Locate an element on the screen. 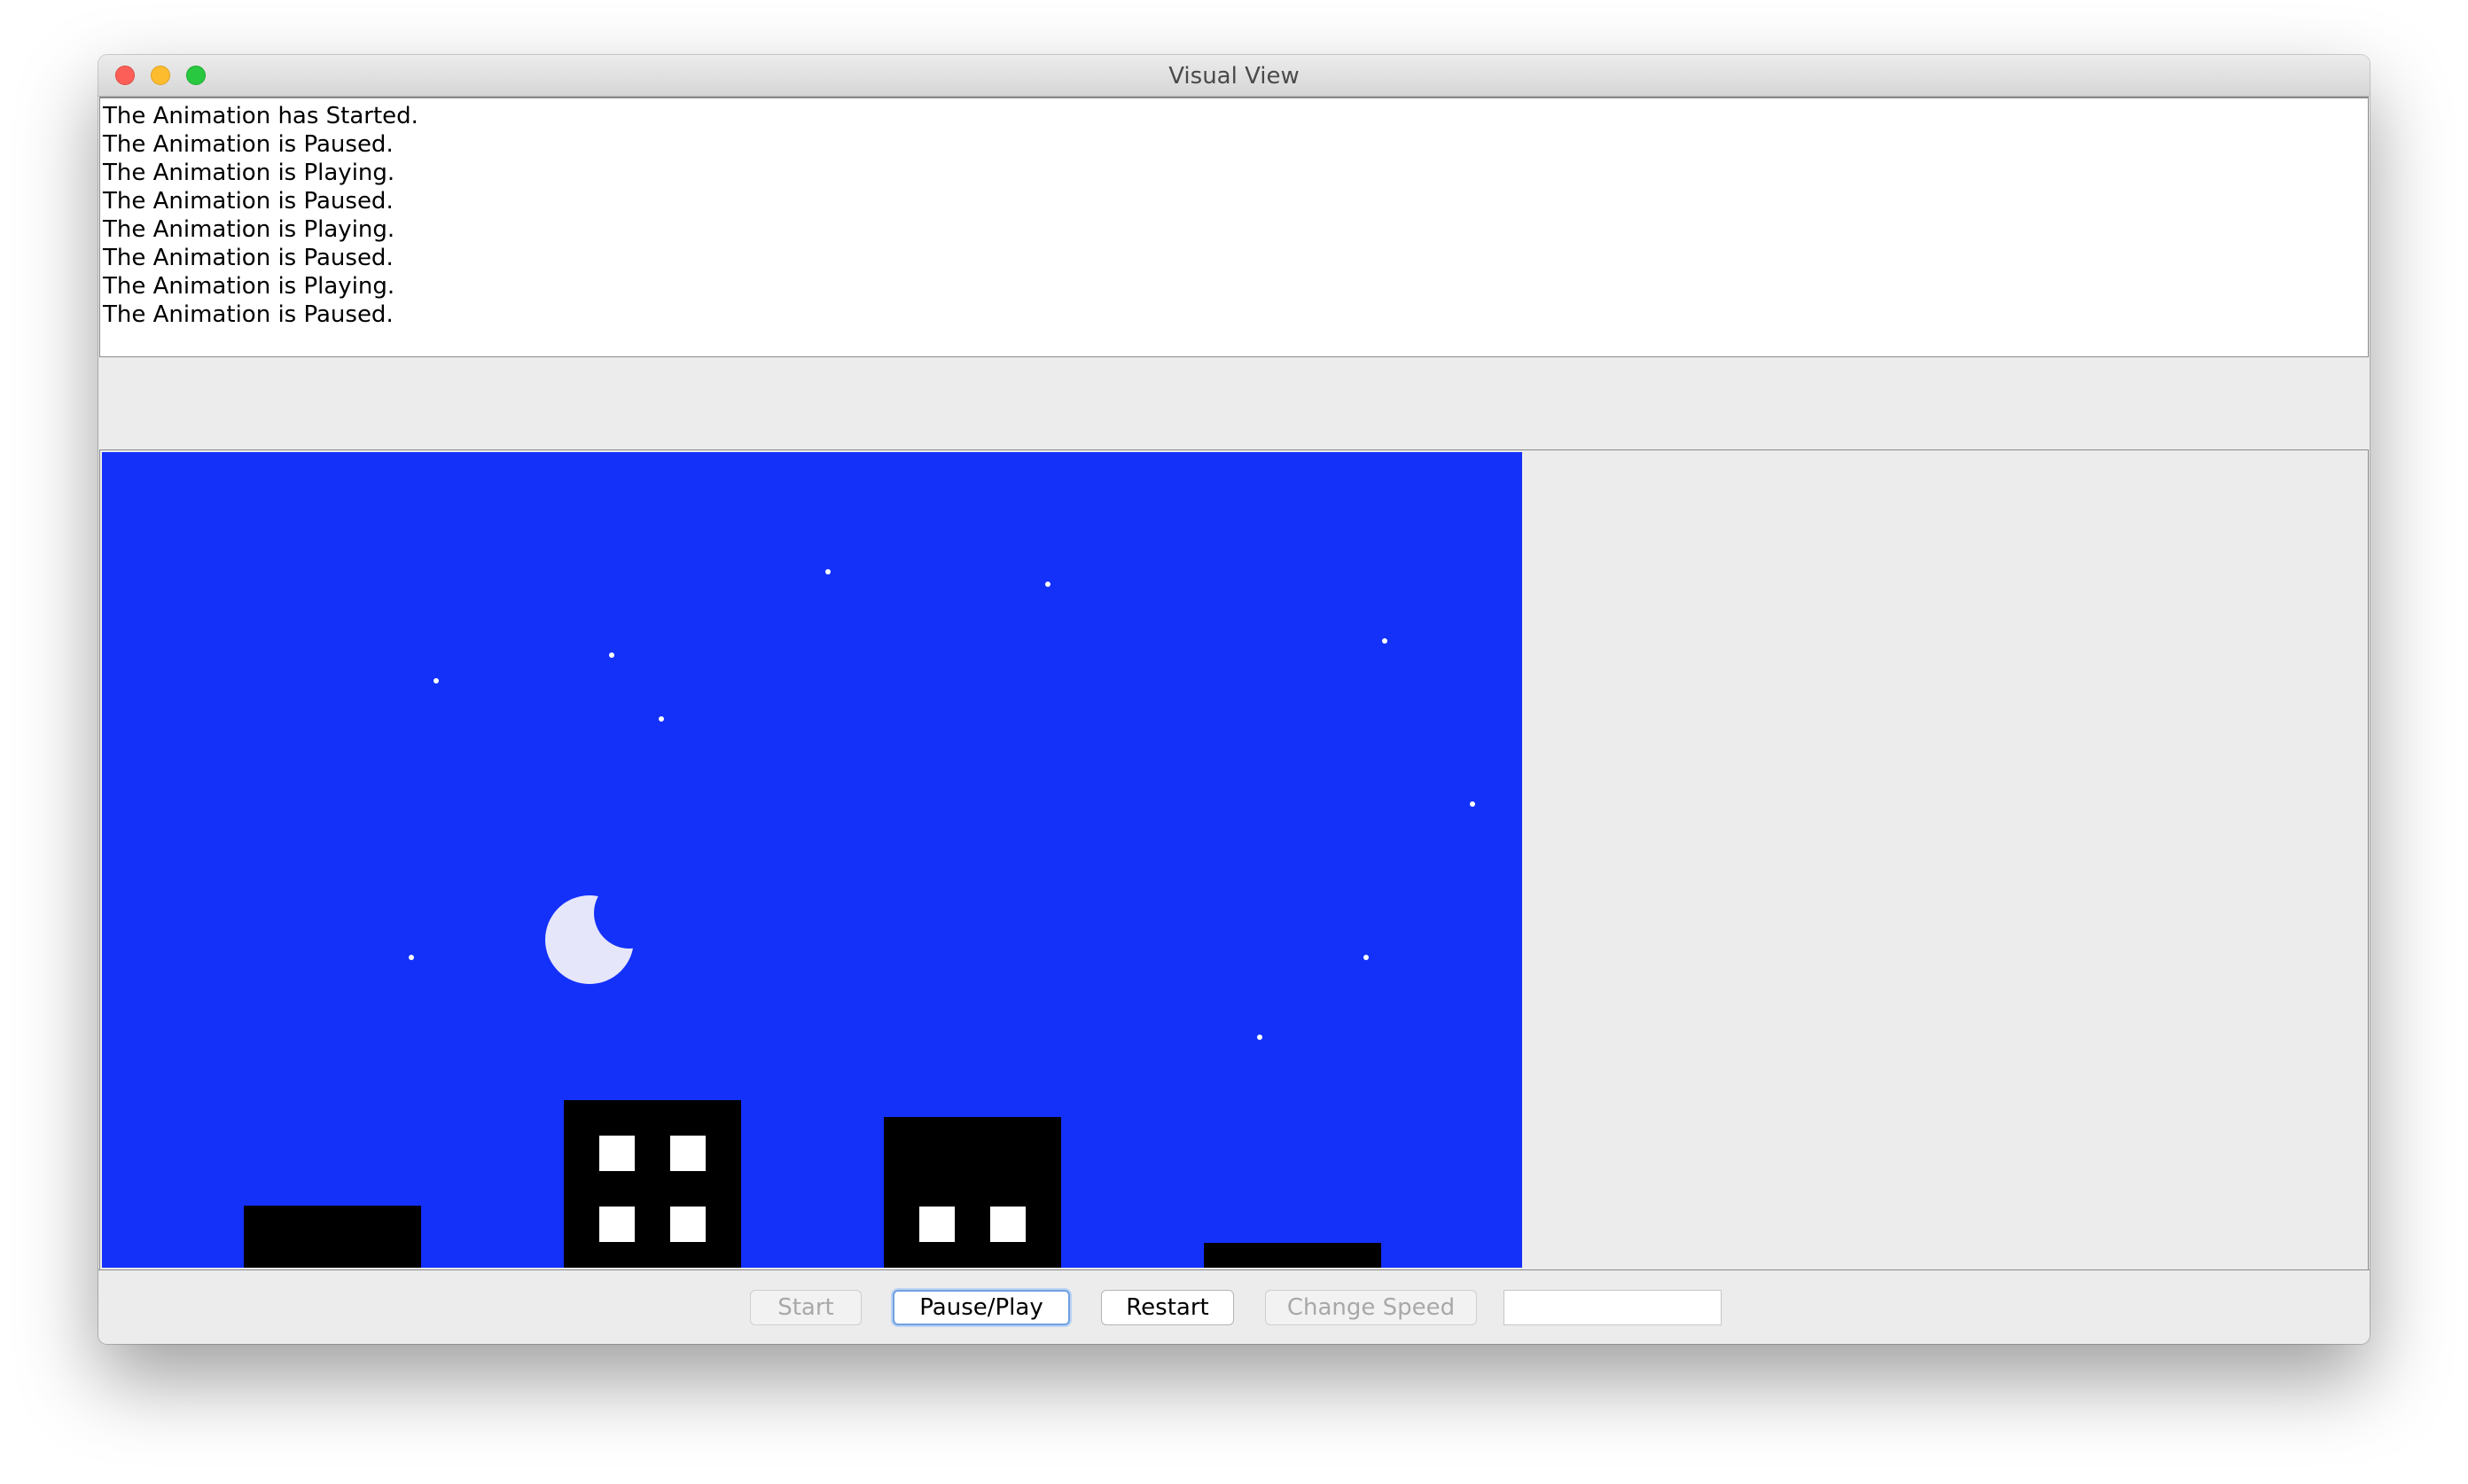 The height and width of the screenshot is (1484, 2468). pause-play-button: Pause/Play is located at coordinates (981, 1307).